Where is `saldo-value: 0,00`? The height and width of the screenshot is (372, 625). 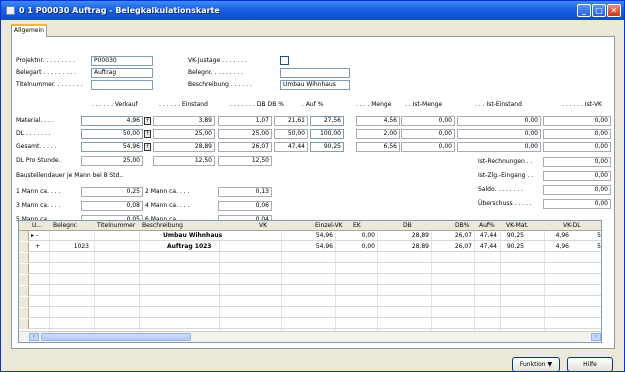 saldo-value: 0,00 is located at coordinates (577, 190).